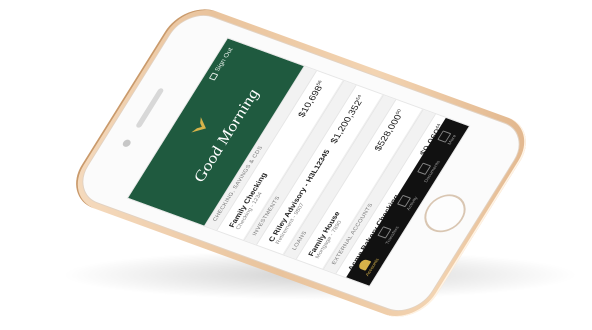 Image resolution: width=592 pixels, height=330 pixels. Describe the element at coordinates (150, 108) in the screenshot. I see `speaker-grille` at that location.